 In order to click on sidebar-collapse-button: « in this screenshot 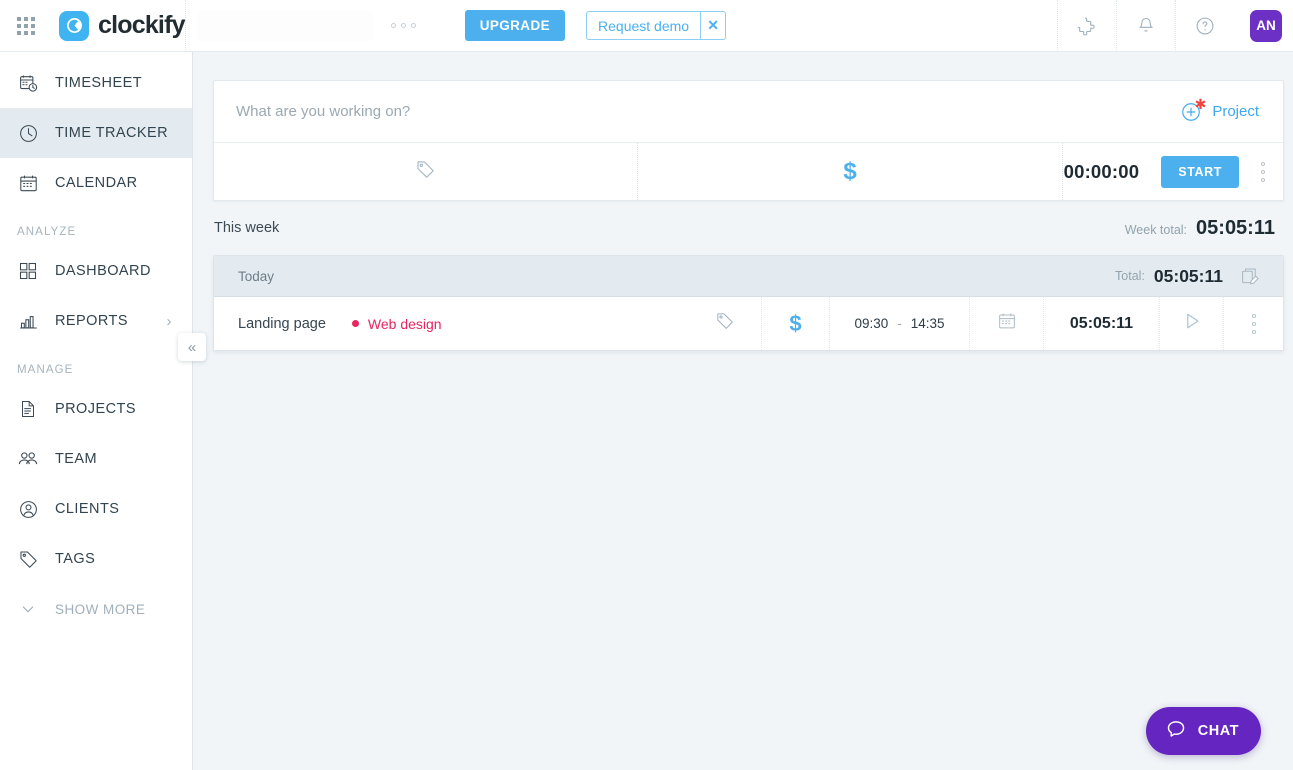, I will do `click(192, 347)`.